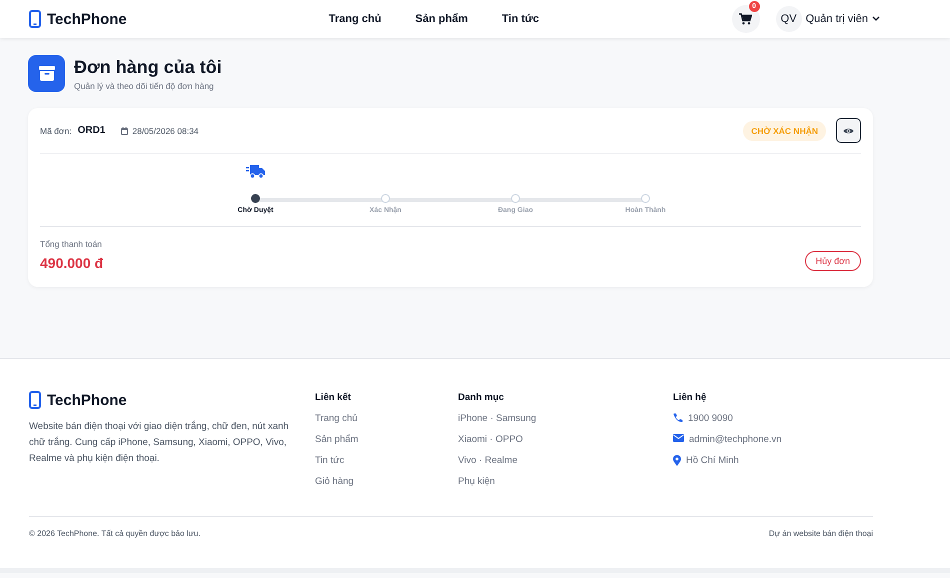 The height and width of the screenshot is (578, 950). What do you see at coordinates (165, 131) in the screenshot?
I see `order-date: 28/05/2026 08:34` at bounding box center [165, 131].